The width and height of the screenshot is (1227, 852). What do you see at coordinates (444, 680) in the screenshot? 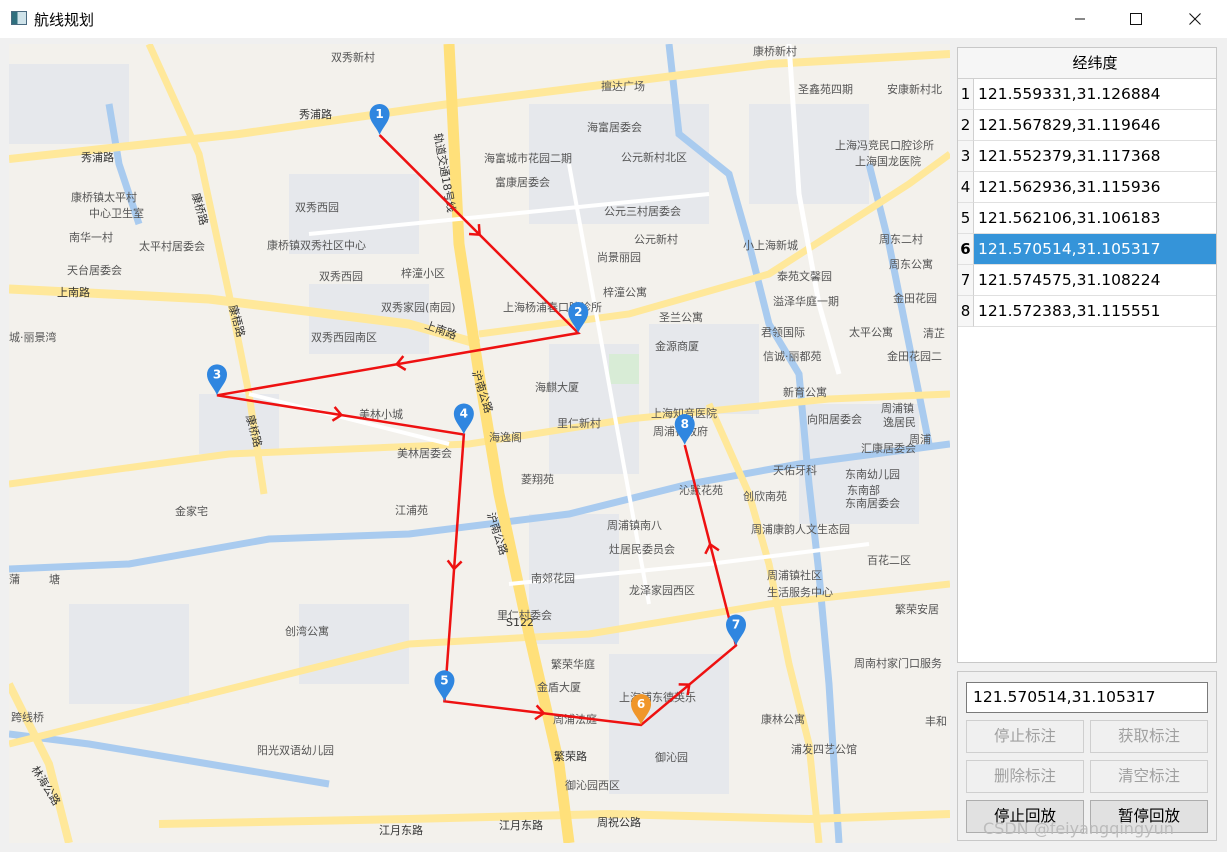
I see `marker-label: 5` at bounding box center [444, 680].